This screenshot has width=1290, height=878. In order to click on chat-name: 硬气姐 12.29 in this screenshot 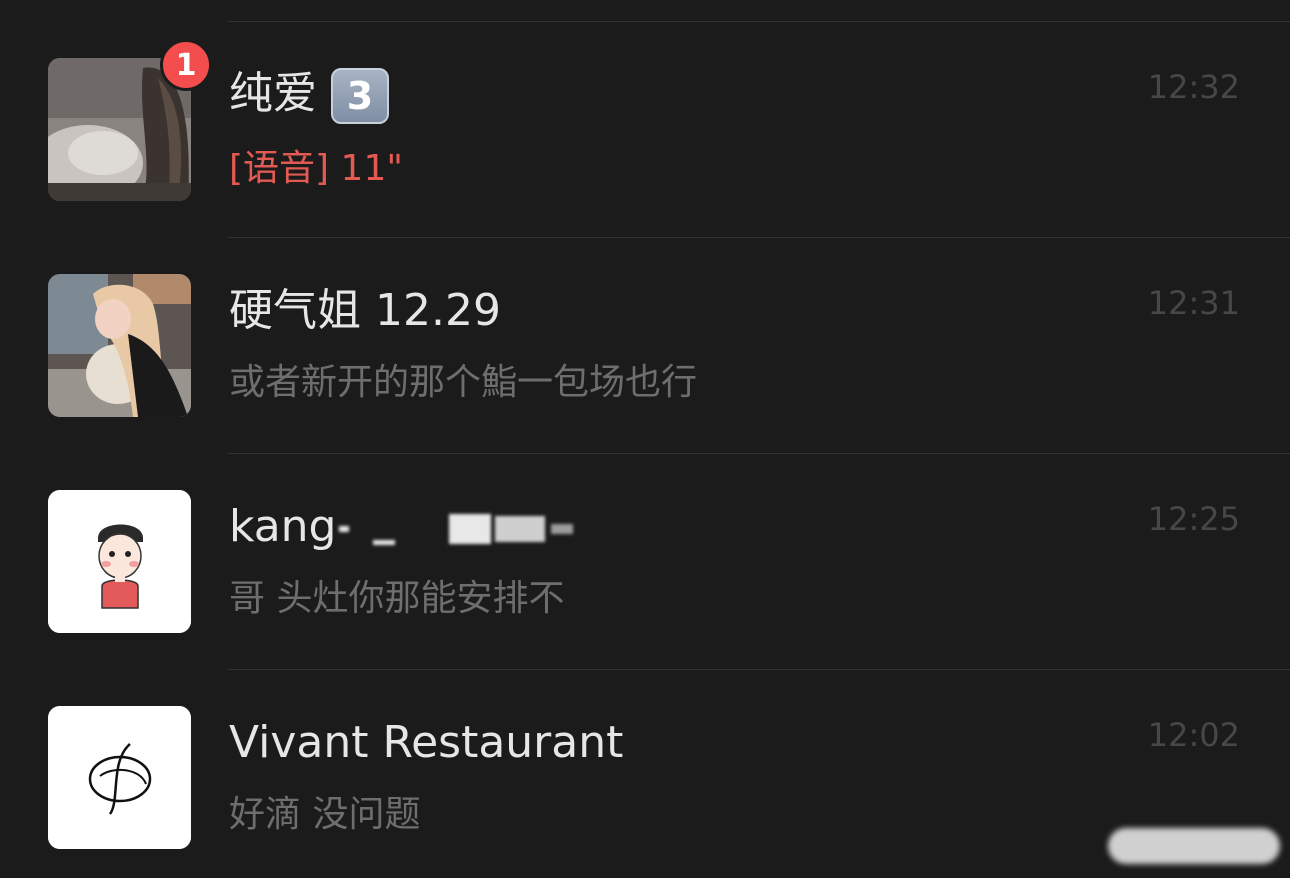, I will do `click(365, 310)`.